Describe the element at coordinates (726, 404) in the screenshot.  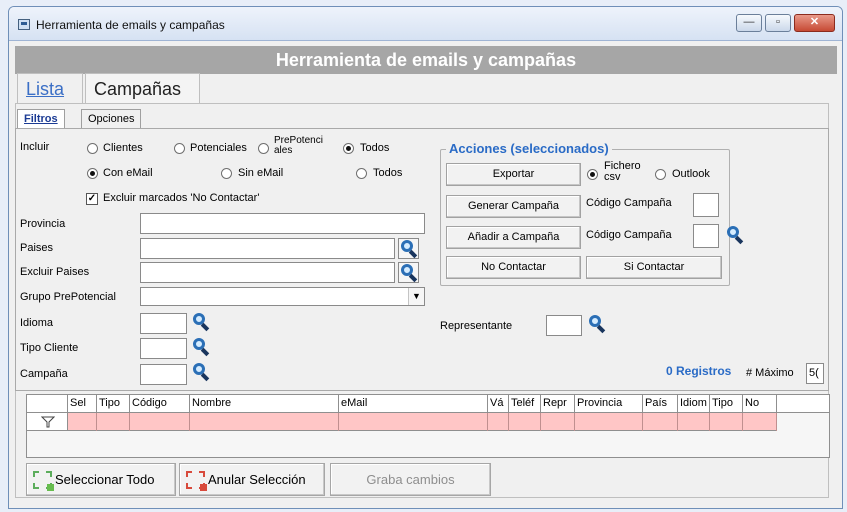
I see `col-tipo-2: Tipo` at that location.